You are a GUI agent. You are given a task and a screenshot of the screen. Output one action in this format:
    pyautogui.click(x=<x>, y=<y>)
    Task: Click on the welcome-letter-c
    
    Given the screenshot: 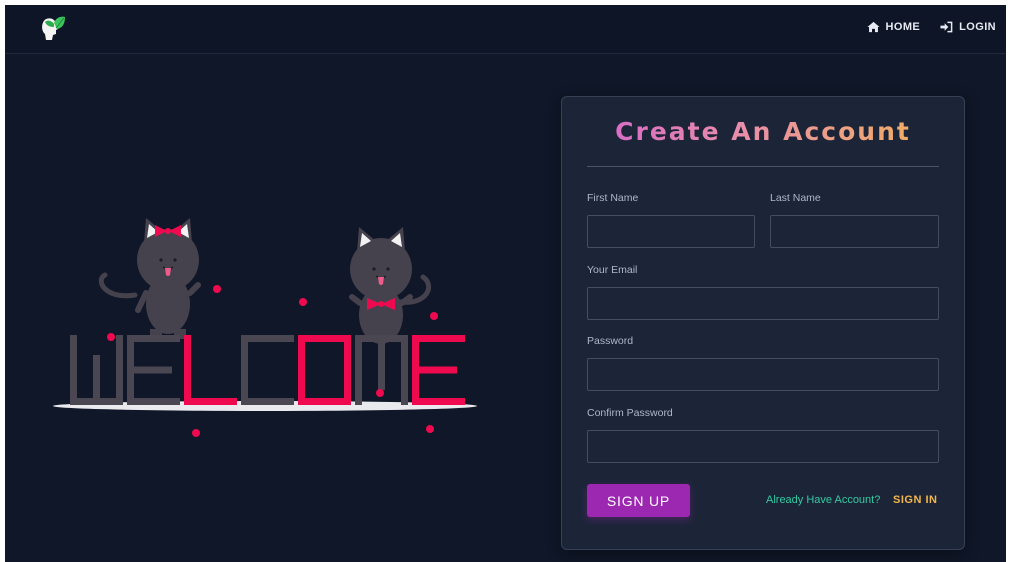 What is the action you would take?
    pyautogui.click(x=267, y=370)
    